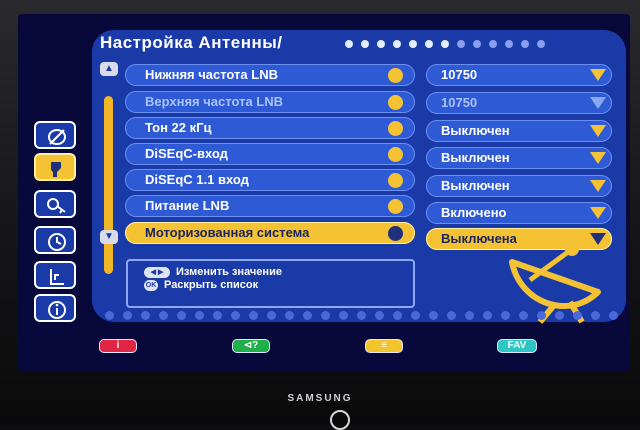  Describe the element at coordinates (211, 74) in the screenshot. I see `setting-label: Нижняя частота LNB` at that location.